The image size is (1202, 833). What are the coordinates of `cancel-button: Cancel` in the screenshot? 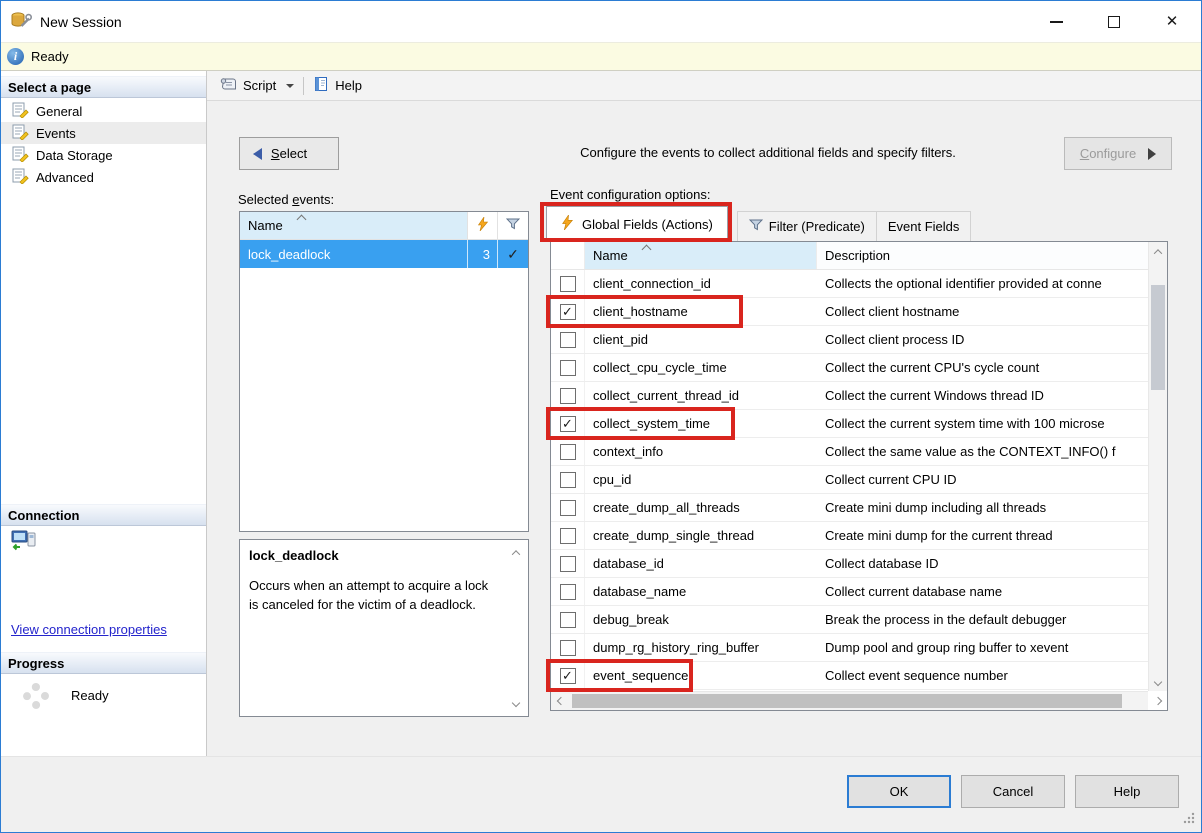 It's located at (1013, 791).